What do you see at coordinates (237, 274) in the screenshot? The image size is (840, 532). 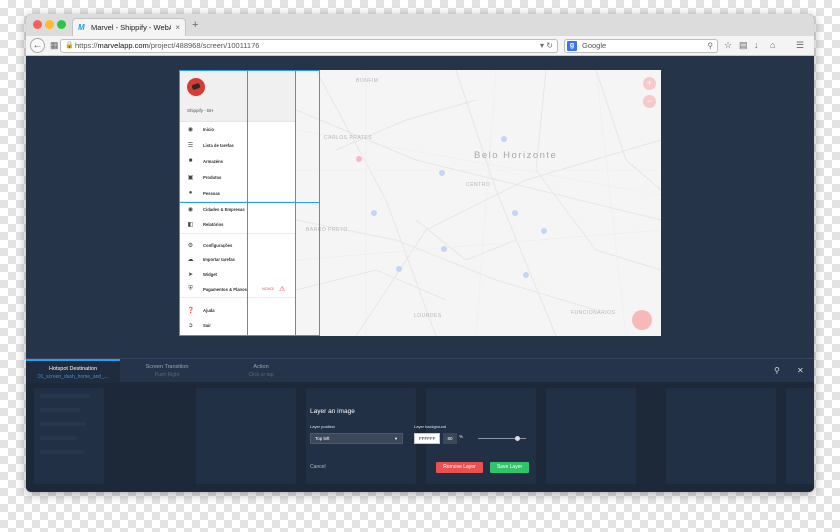 I see `menu-item-widget: ➤ Widget` at bounding box center [237, 274].